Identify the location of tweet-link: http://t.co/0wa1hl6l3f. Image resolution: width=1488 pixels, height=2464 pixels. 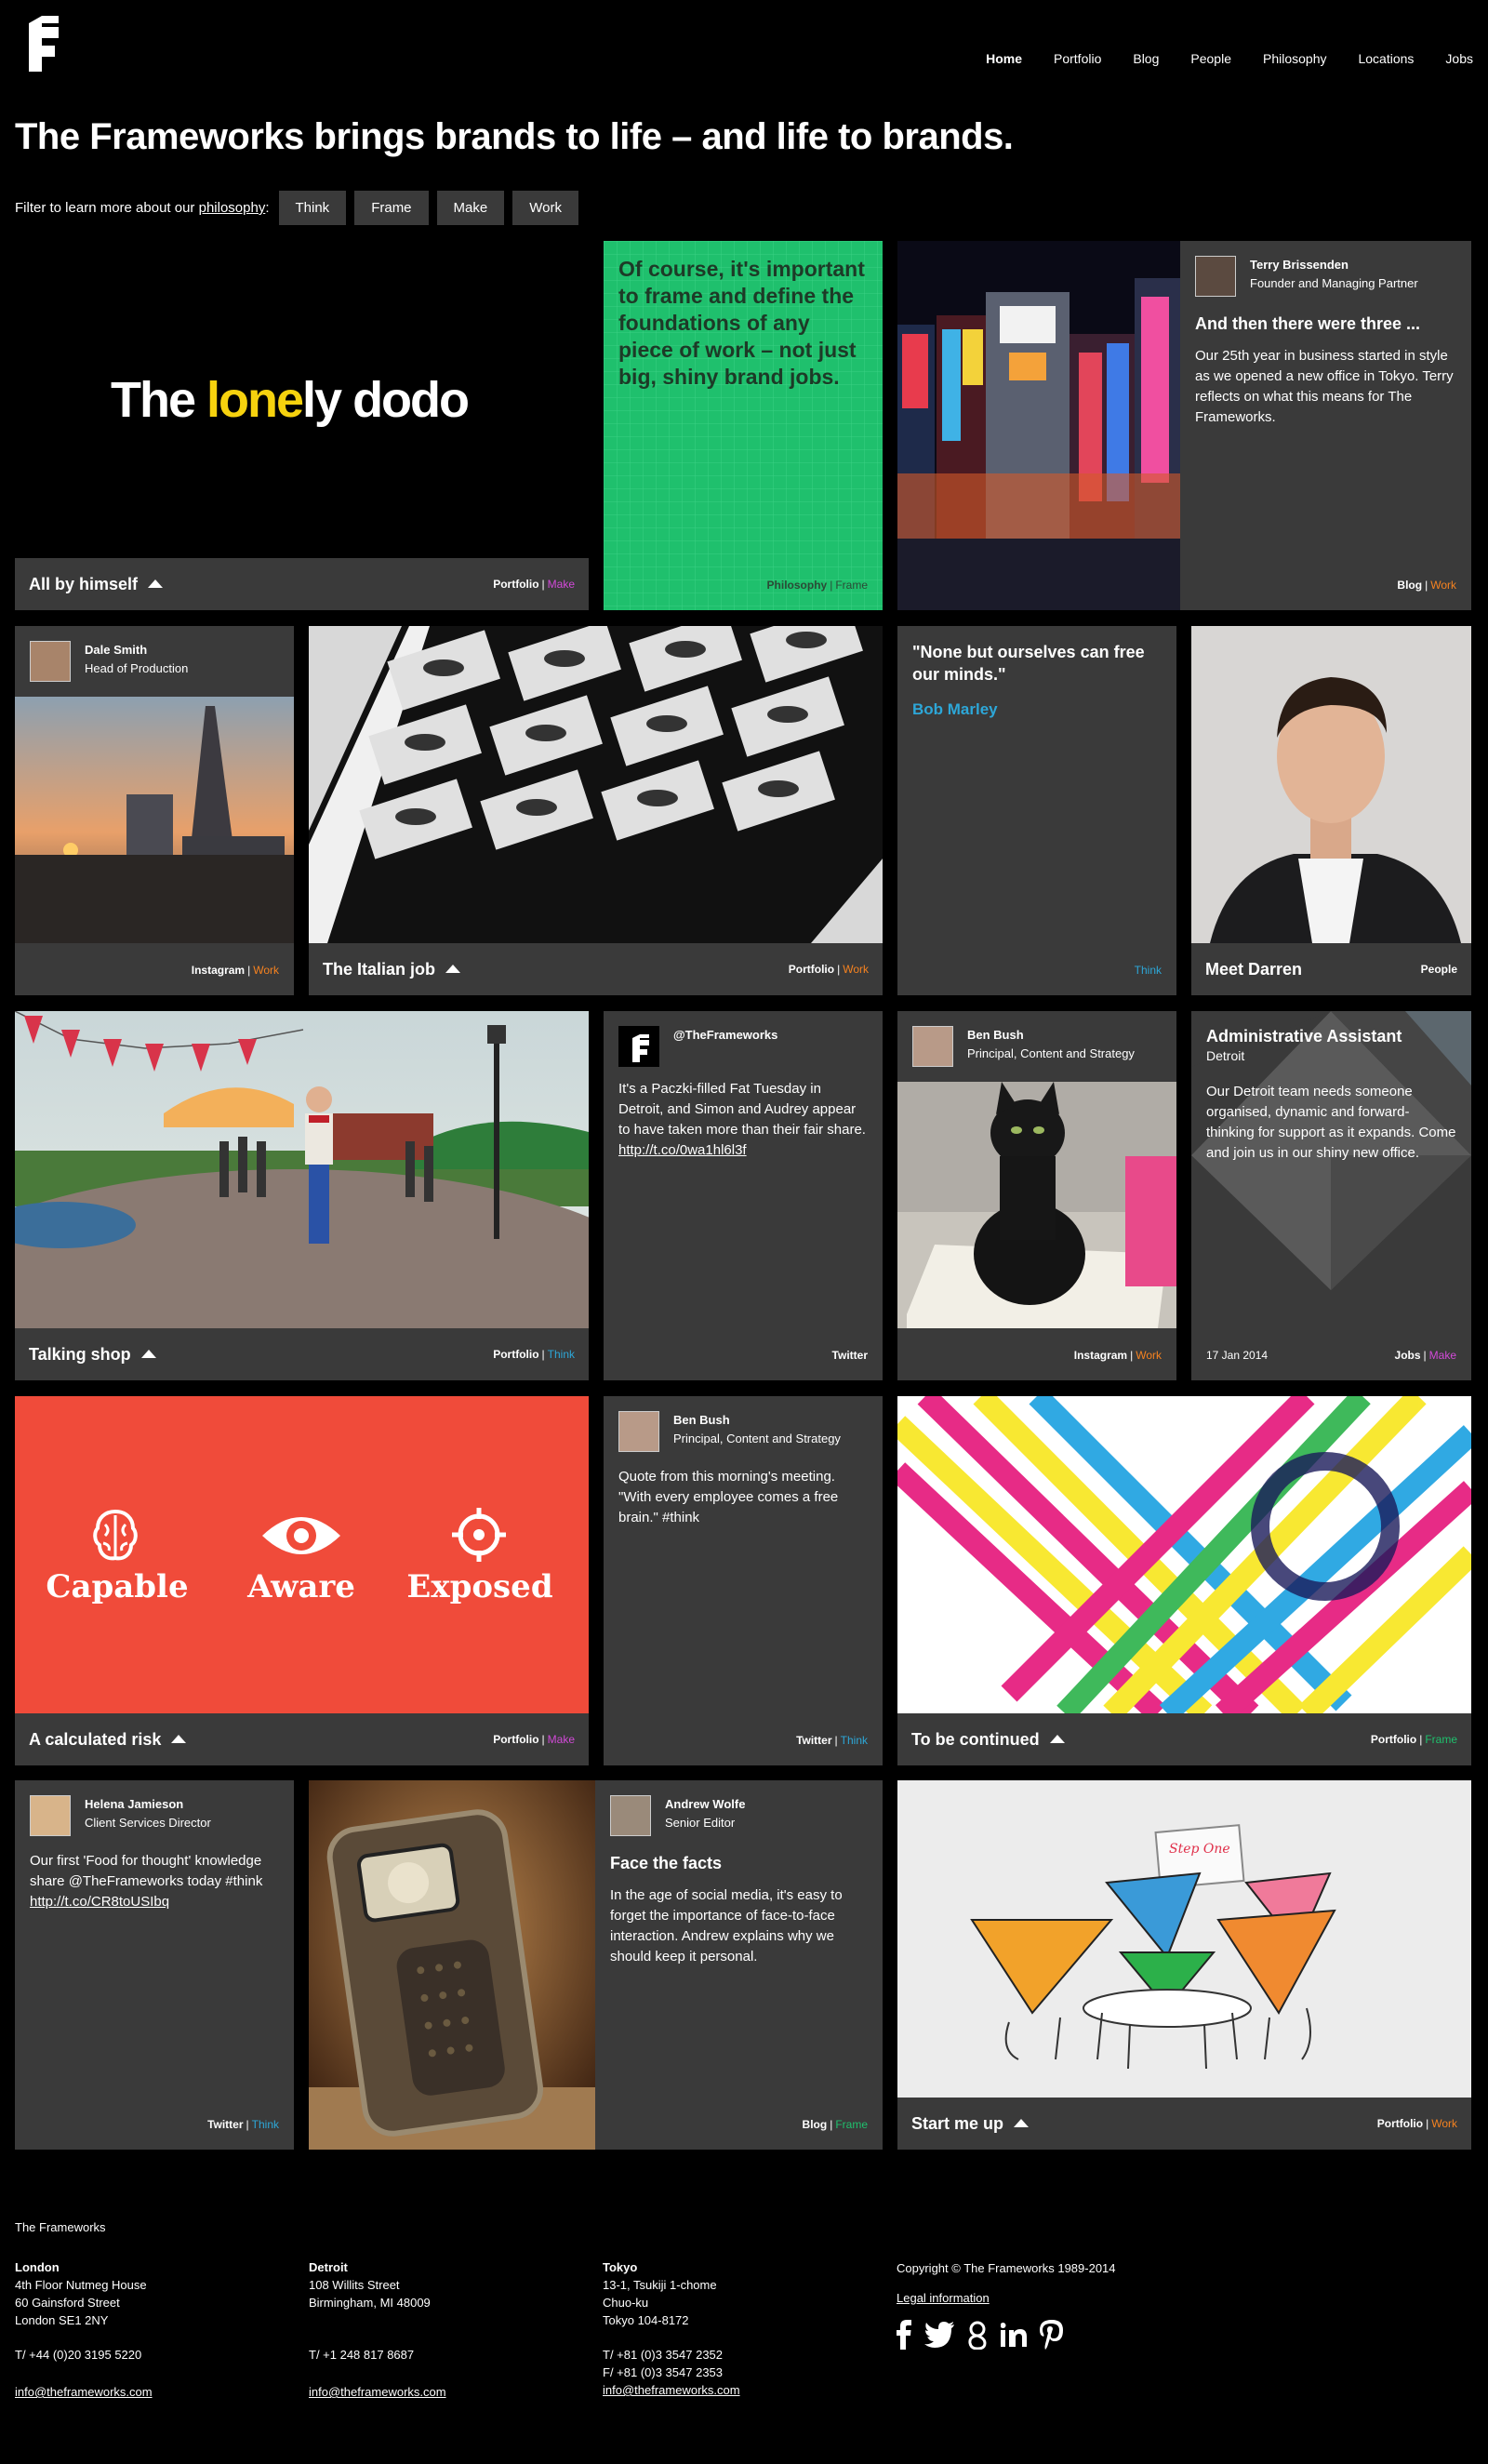
(682, 1150).